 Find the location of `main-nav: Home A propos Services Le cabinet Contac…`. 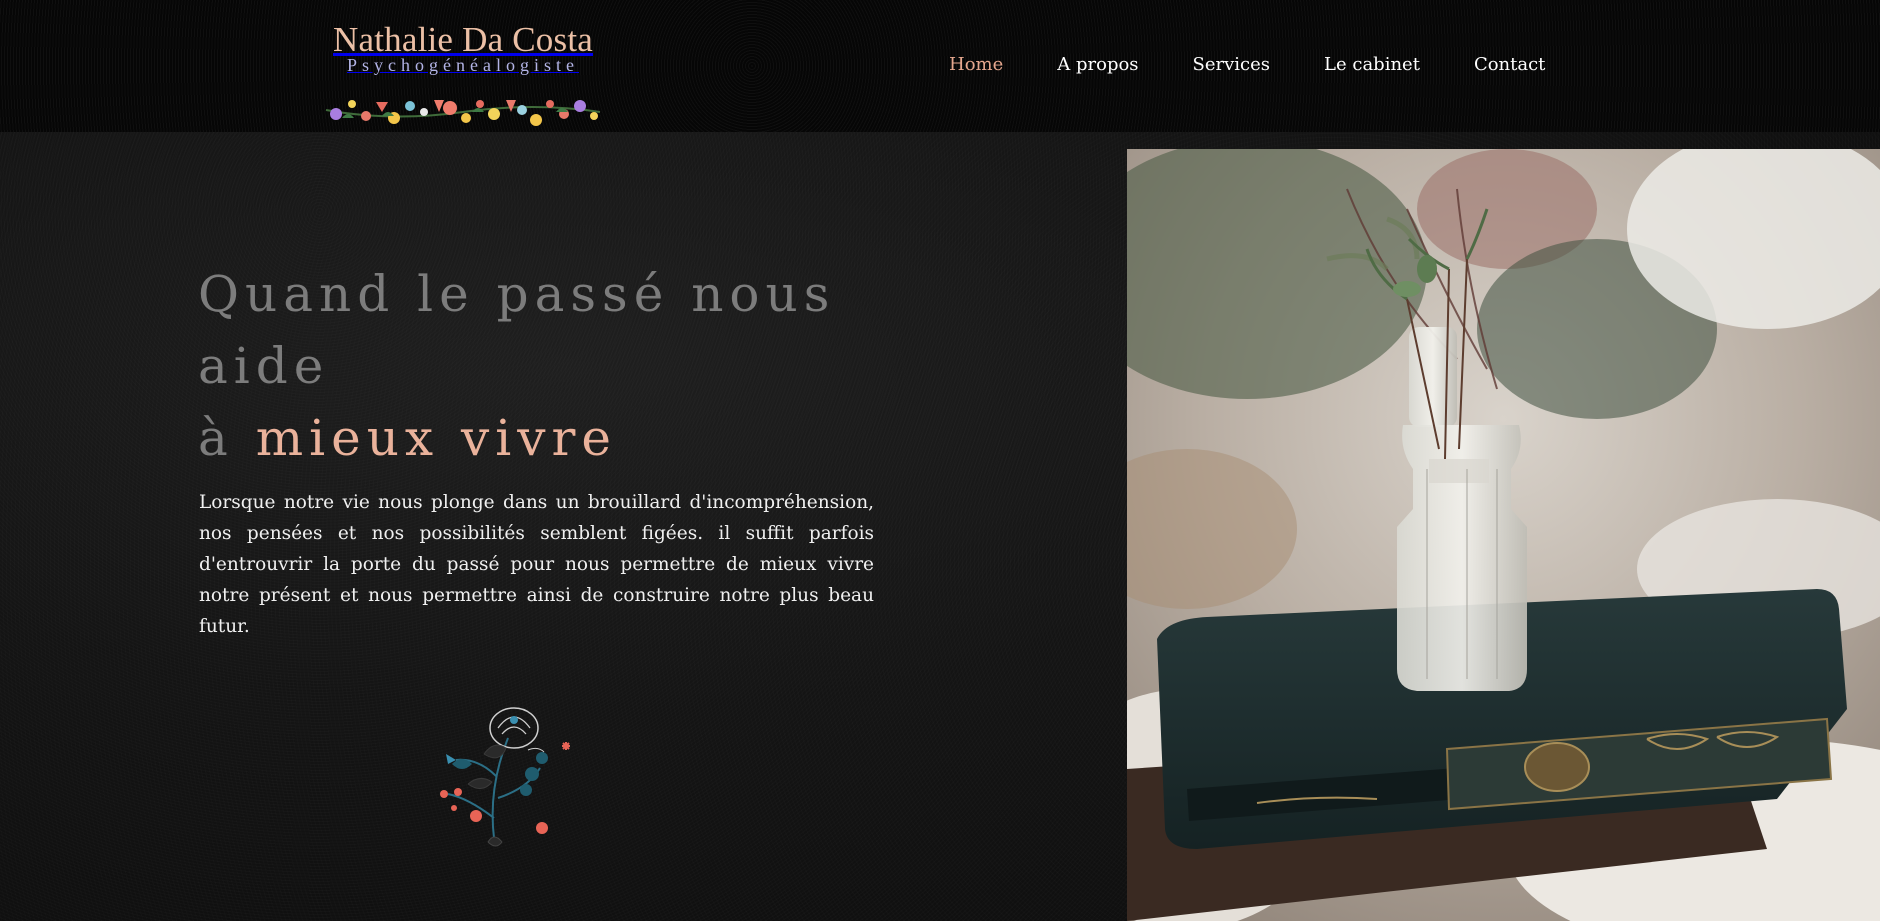

main-nav: Home A propos Services Le cabinet Contac… is located at coordinates (1247, 64).